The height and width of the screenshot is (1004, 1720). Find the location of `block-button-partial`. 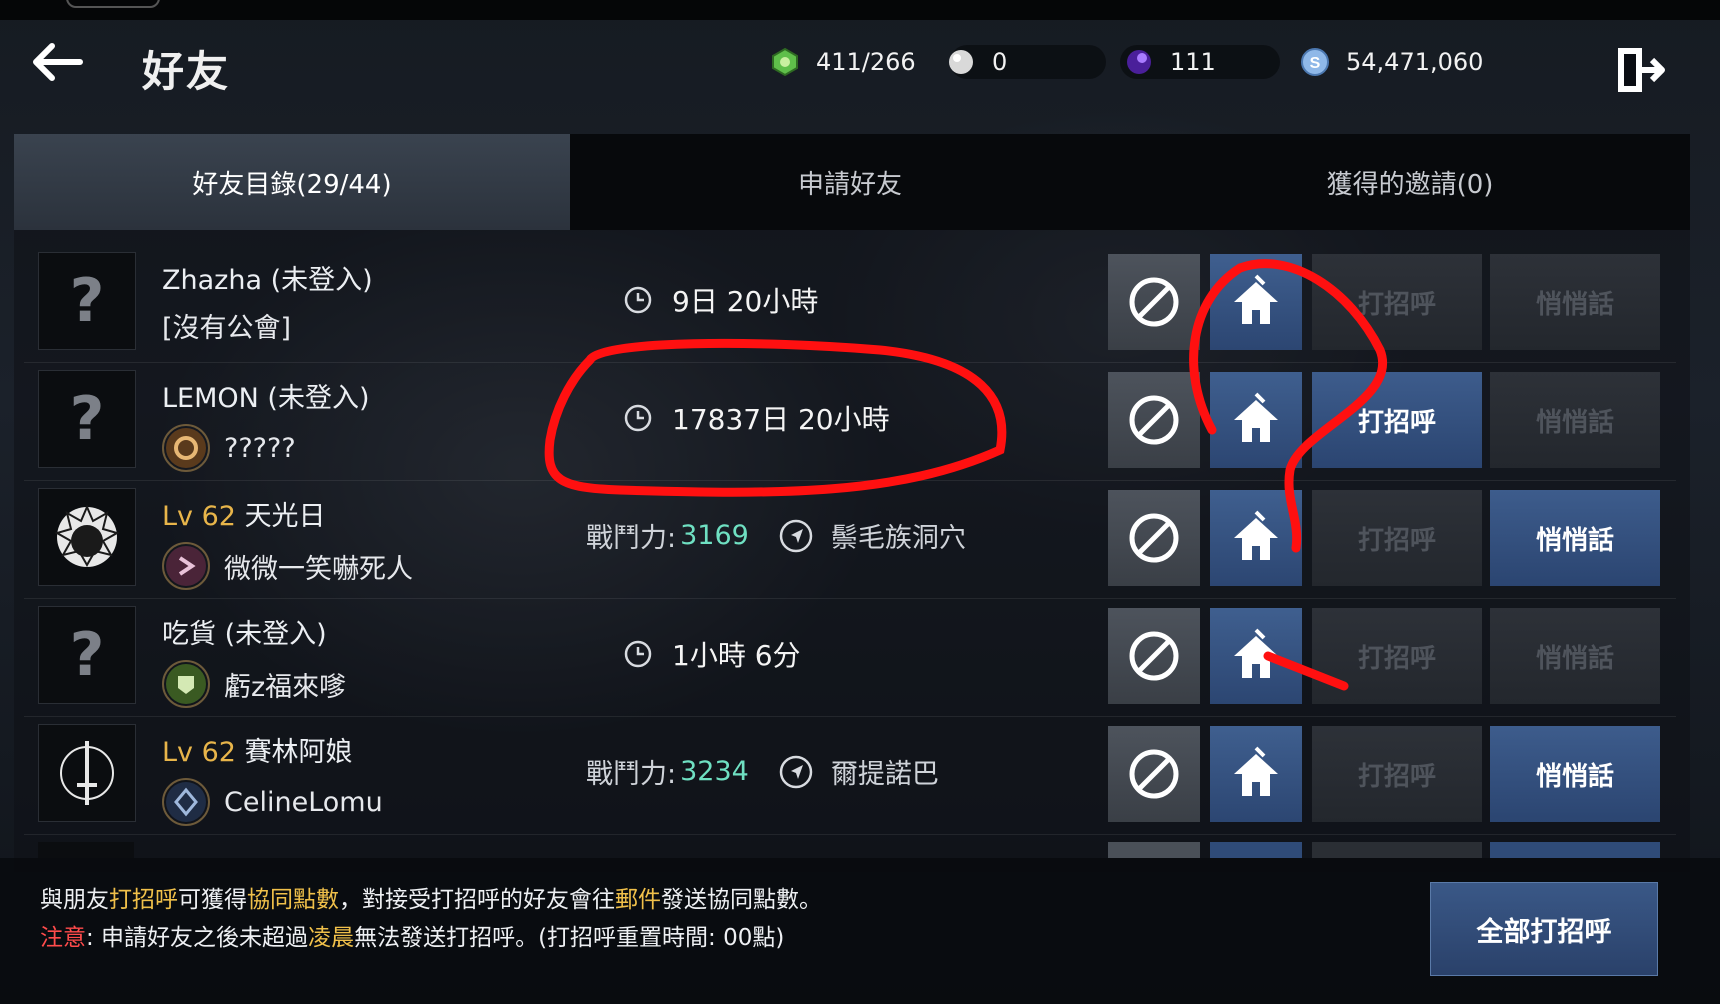

block-button-partial is located at coordinates (1154, 850).